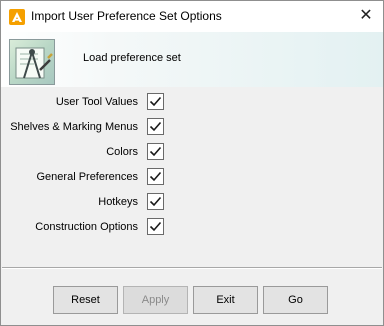 The image size is (384, 326). Describe the element at coordinates (74, 127) in the screenshot. I see `option-label: Shelves & Marking Menus` at that location.